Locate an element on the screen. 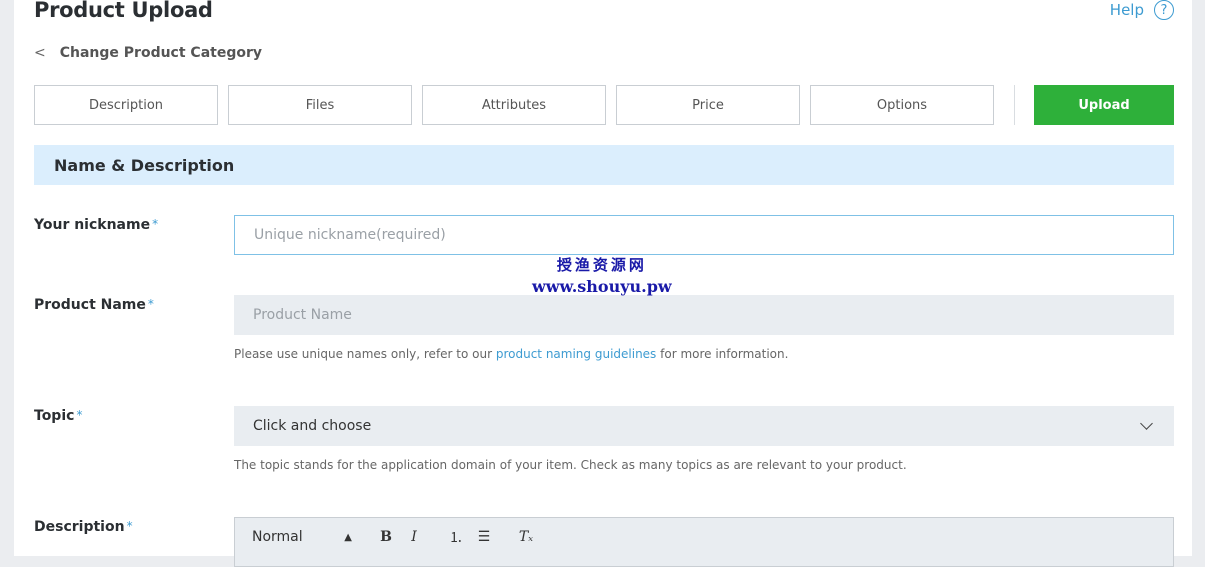 This screenshot has width=1205, height=567. description-label: Description * is located at coordinates (83, 527).